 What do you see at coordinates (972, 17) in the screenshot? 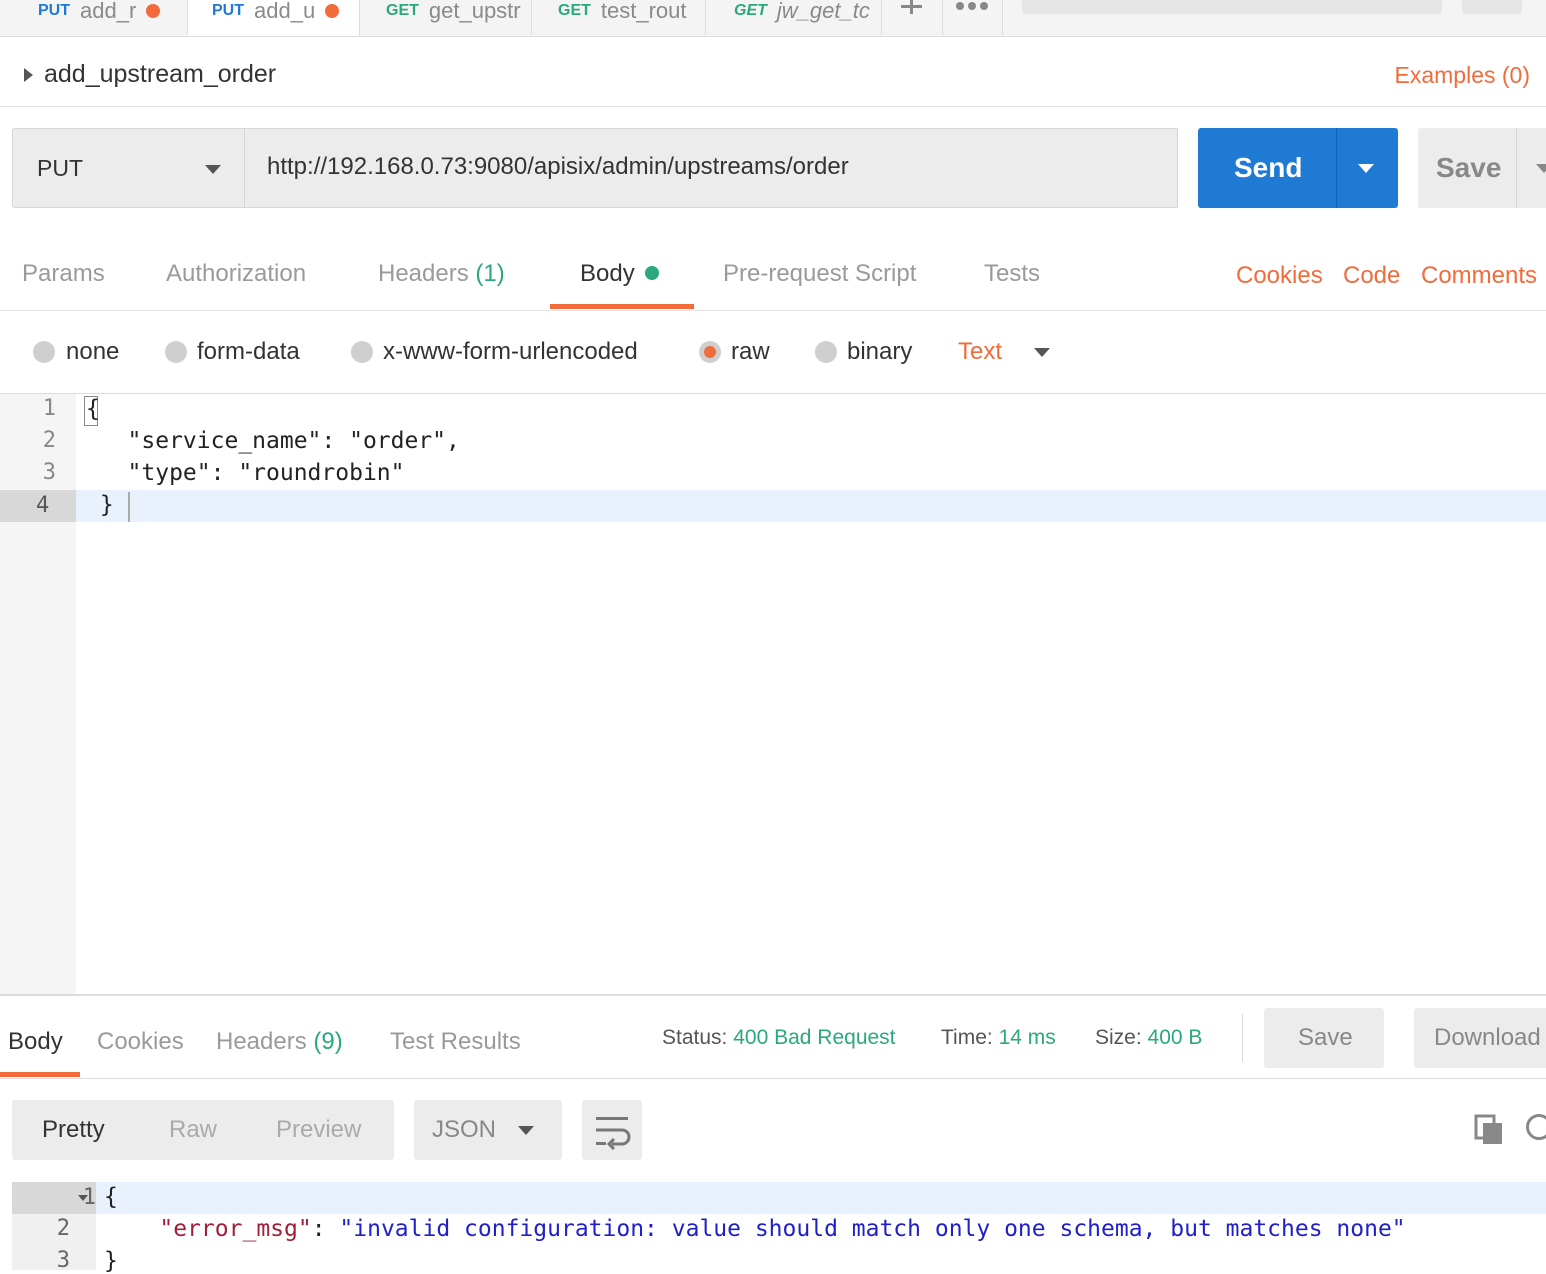
I see `more-tabs-button` at bounding box center [972, 17].